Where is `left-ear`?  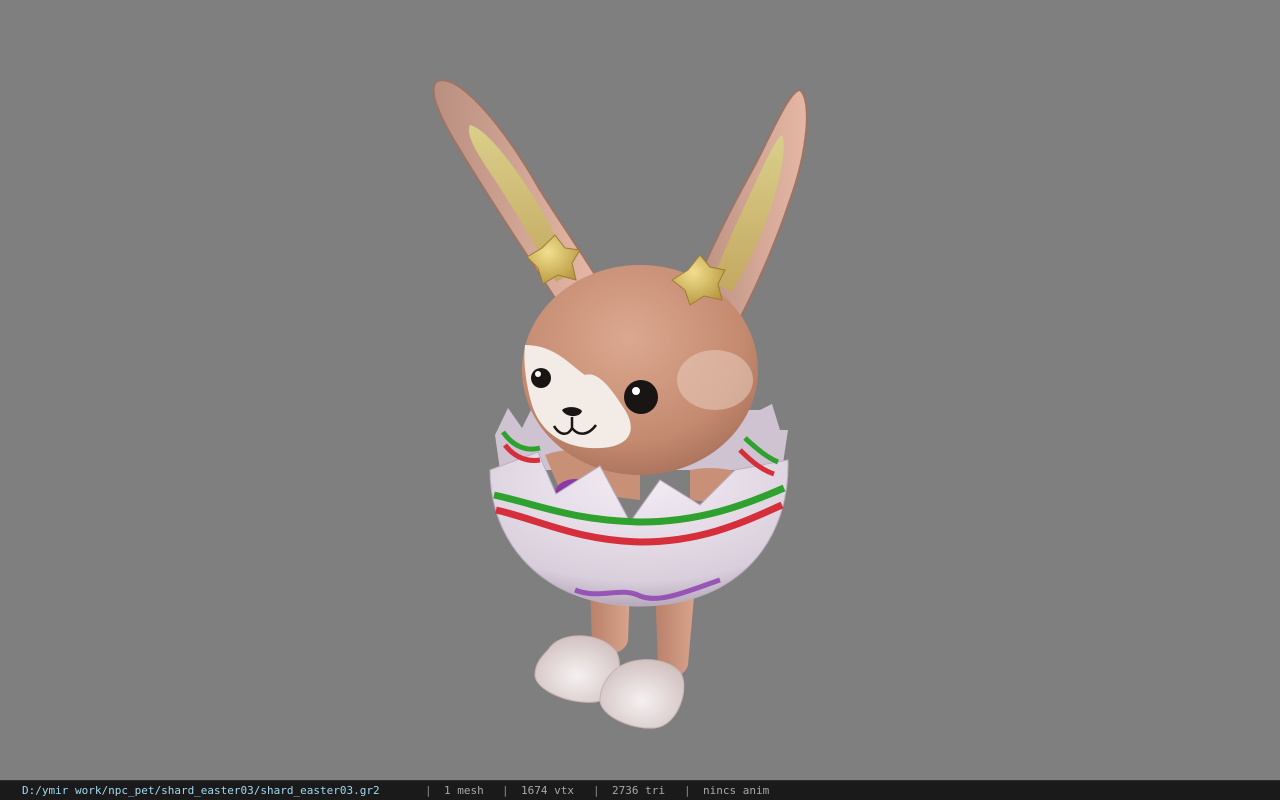 left-ear is located at coordinates (516, 189).